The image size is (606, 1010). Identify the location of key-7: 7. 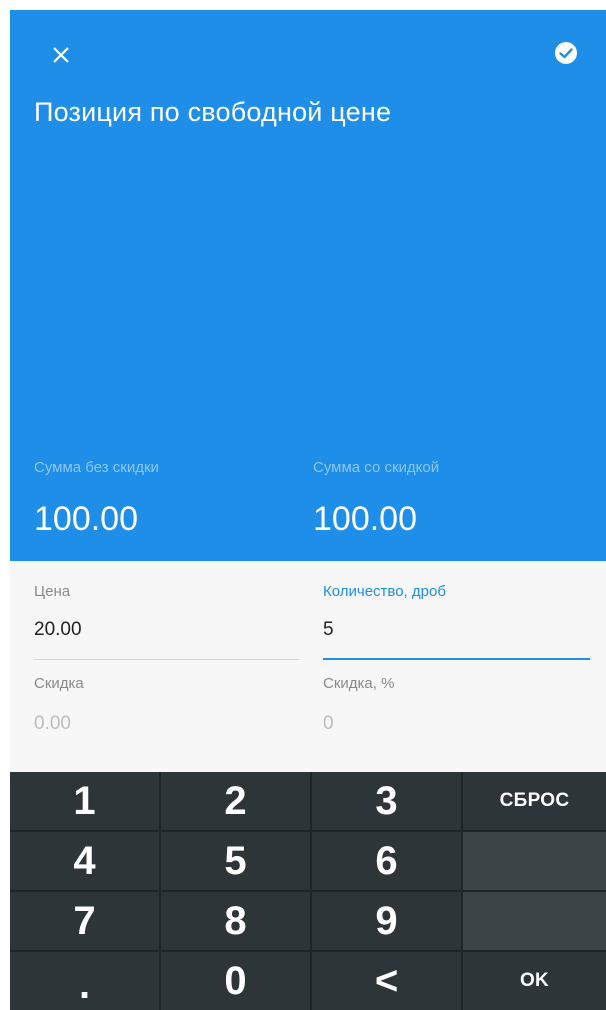
(84, 921).